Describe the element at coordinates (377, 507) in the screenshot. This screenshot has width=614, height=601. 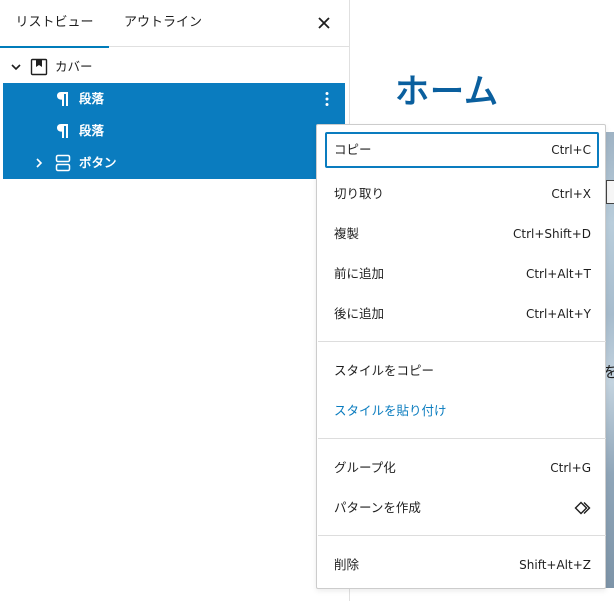
I see `menu-item-label: パターンを作成` at that location.